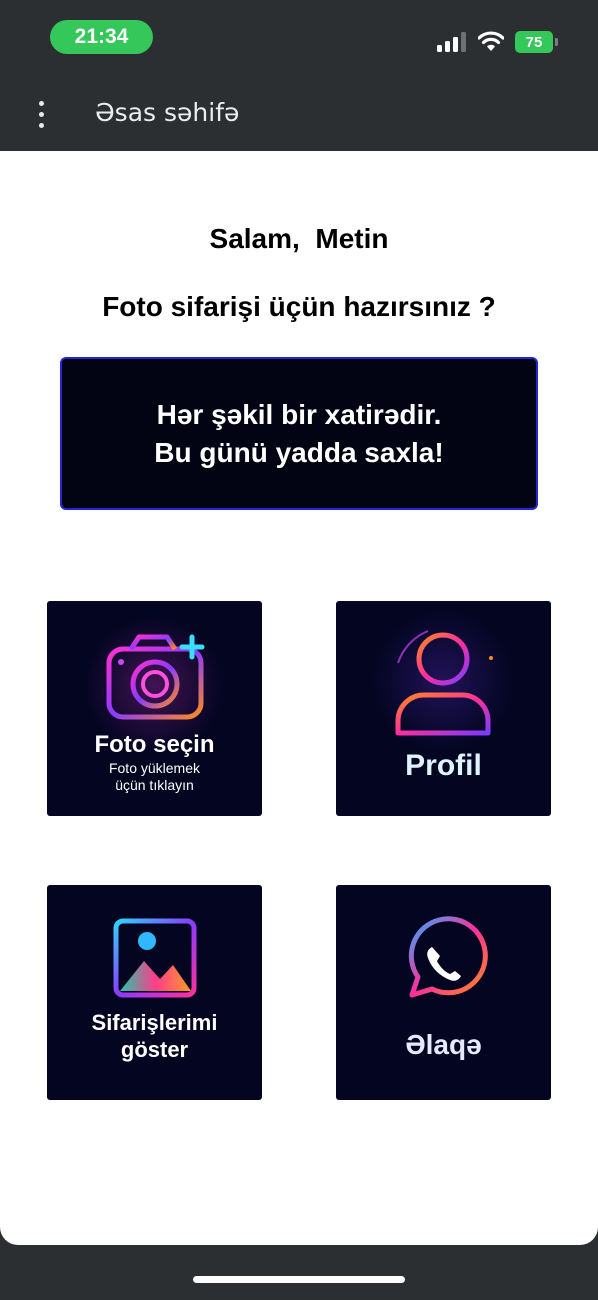 Image resolution: width=598 pixels, height=1300 pixels. What do you see at coordinates (299, 38) in the screenshot?
I see `status-bar: 21:34 75` at bounding box center [299, 38].